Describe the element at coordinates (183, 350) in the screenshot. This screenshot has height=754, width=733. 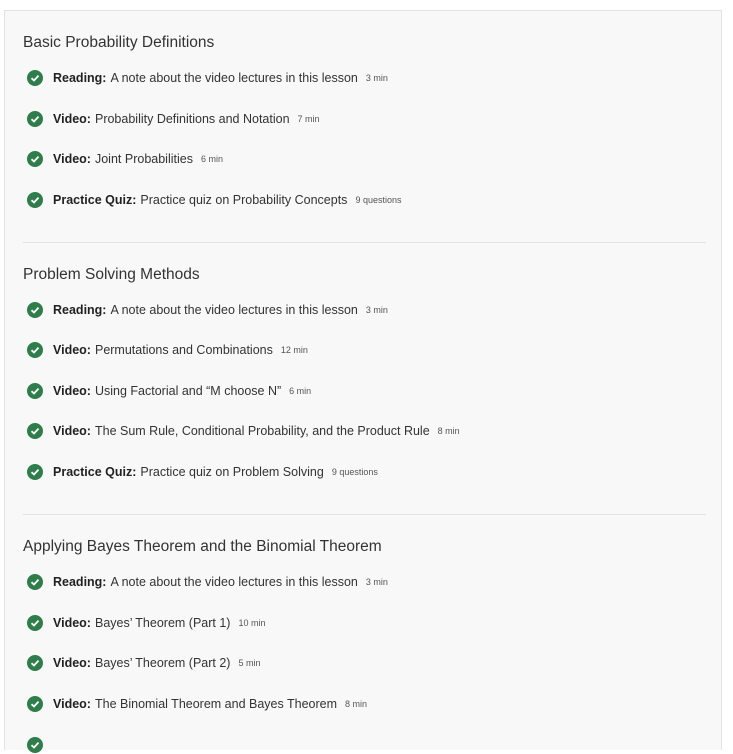
I see `item-title: Permutations and Combinations` at that location.